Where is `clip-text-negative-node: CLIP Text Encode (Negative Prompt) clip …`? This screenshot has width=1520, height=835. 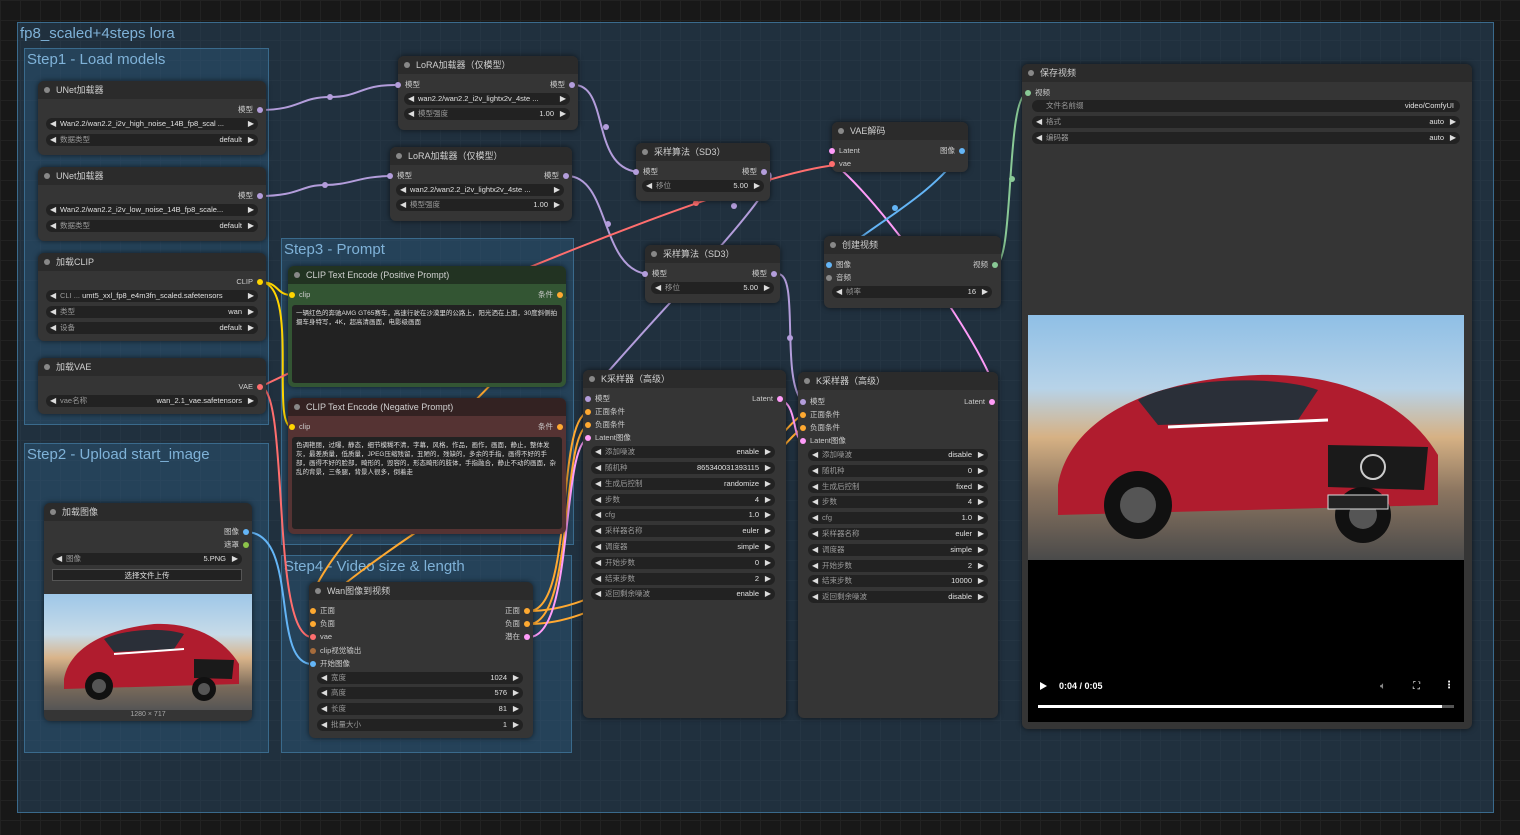
clip-text-negative-node: CLIP Text Encode (Negative Prompt) clip … is located at coordinates (427, 466).